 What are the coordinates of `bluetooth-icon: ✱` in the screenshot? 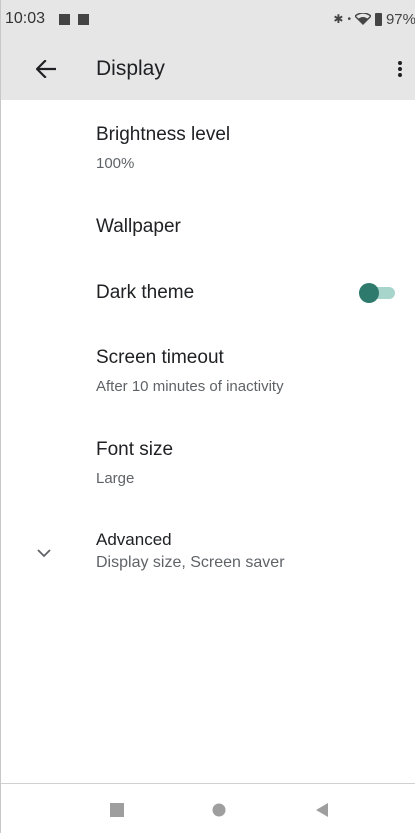 It's located at (338, 19).